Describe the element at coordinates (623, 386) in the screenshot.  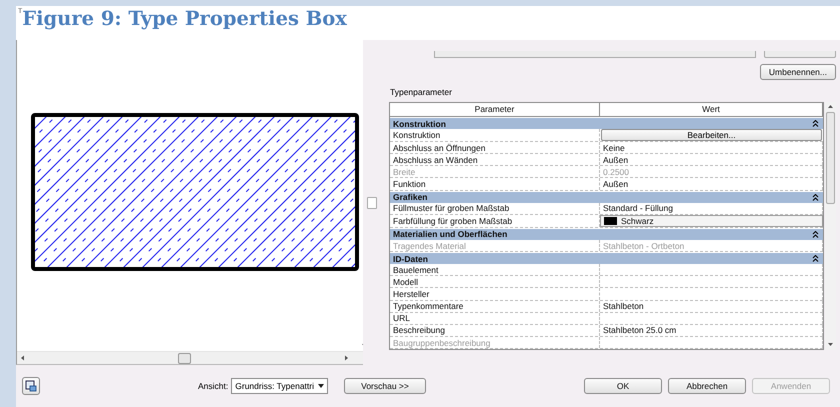
I see `dialog-button: OK` at that location.